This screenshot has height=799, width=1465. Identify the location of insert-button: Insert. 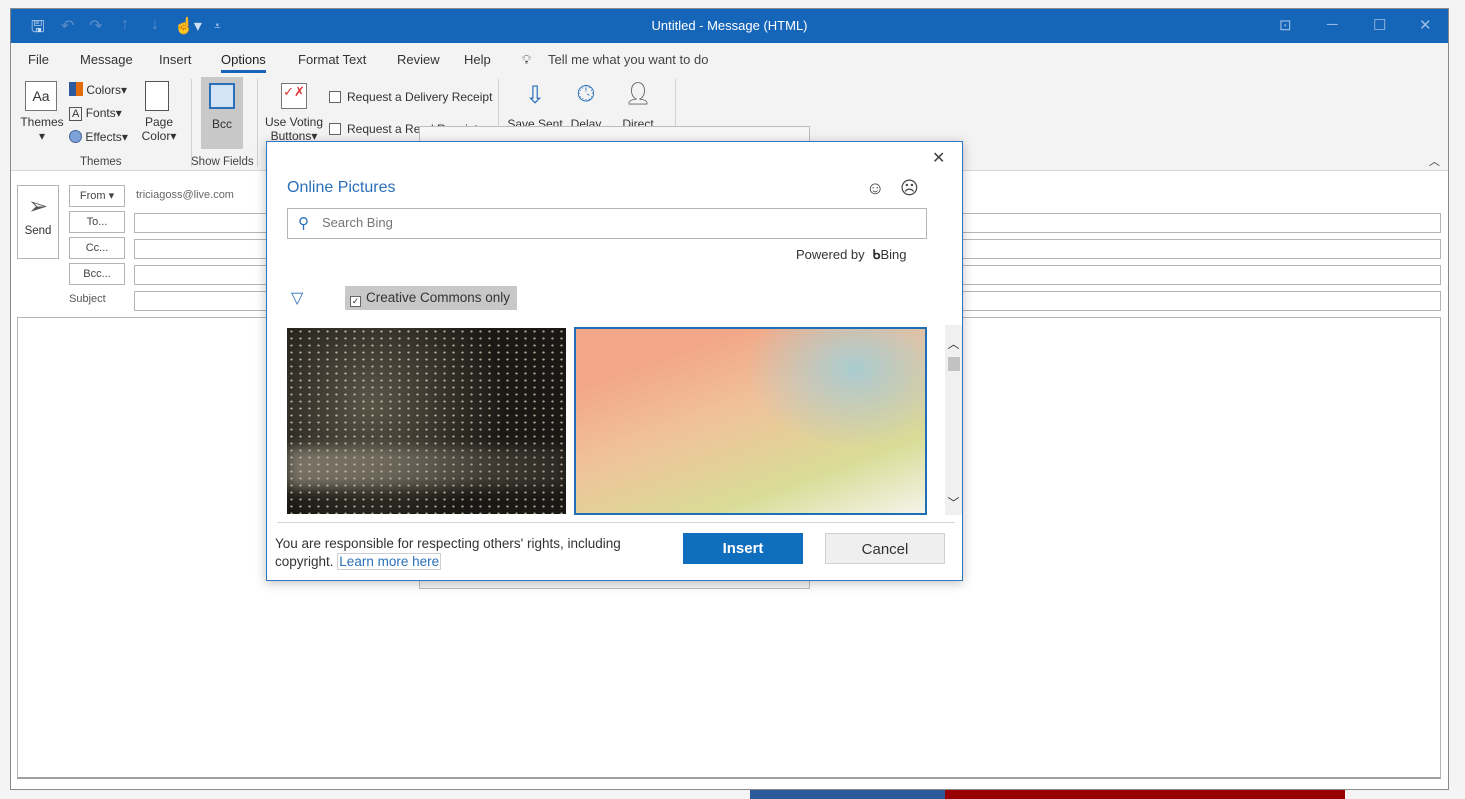
(743, 548).